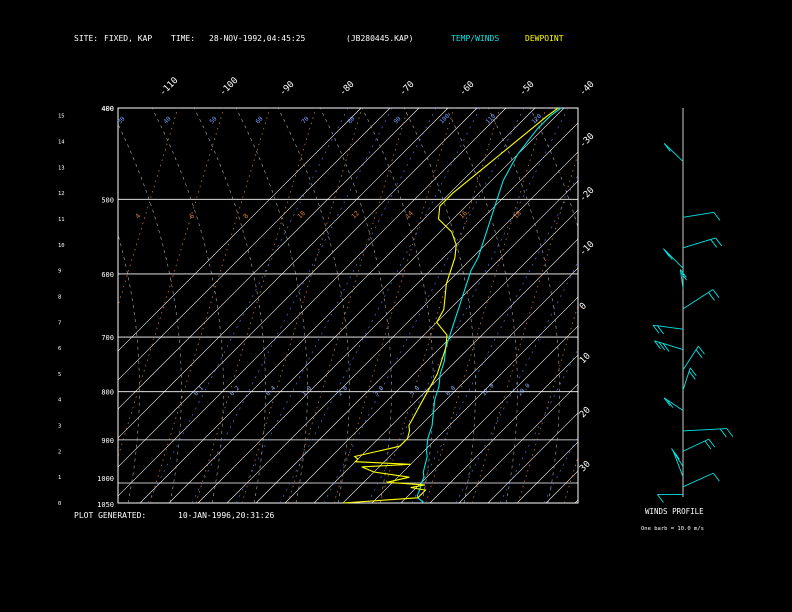 The image size is (792, 612). Describe the element at coordinates (259, 120) in the screenshot. I see `moist-adiabat-label: 60` at that location.